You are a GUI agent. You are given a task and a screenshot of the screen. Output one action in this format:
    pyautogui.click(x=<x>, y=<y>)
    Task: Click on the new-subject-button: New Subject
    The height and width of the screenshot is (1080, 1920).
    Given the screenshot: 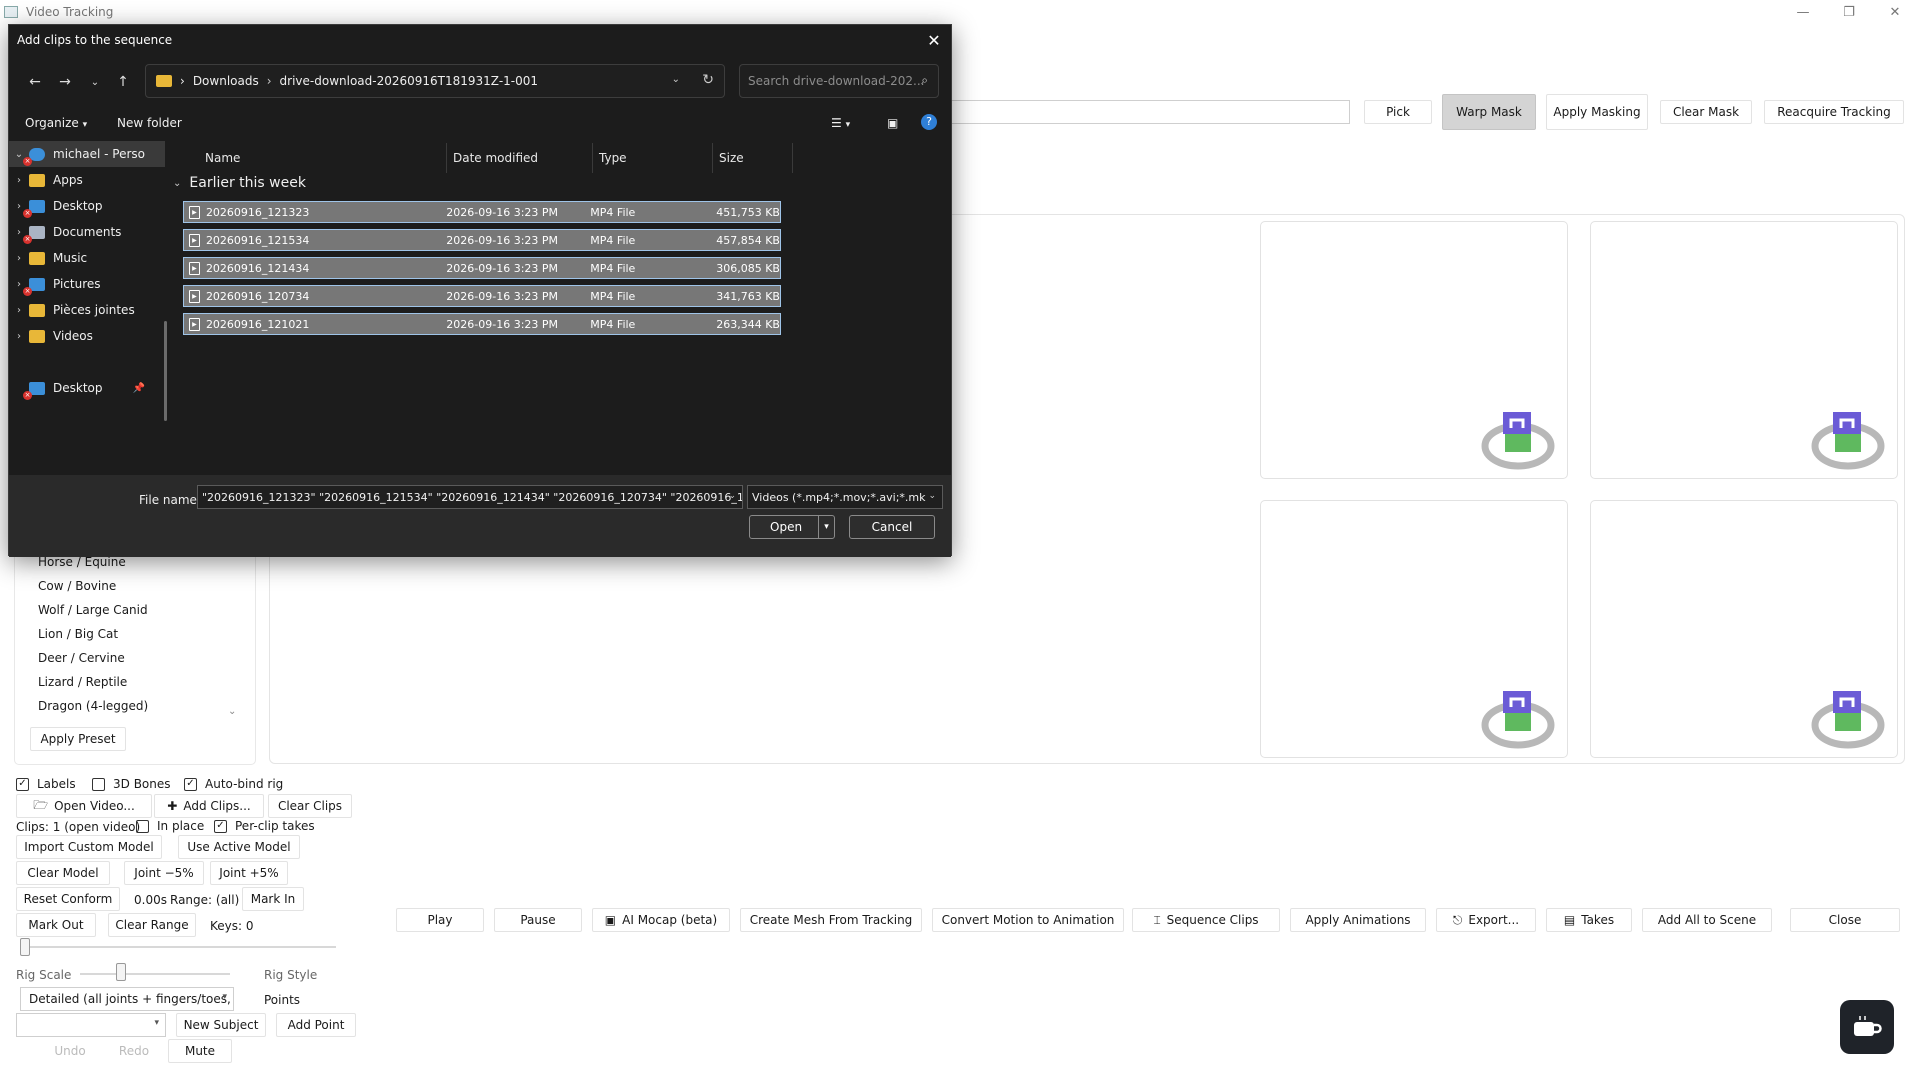 What is the action you would take?
    pyautogui.click(x=221, y=1025)
    